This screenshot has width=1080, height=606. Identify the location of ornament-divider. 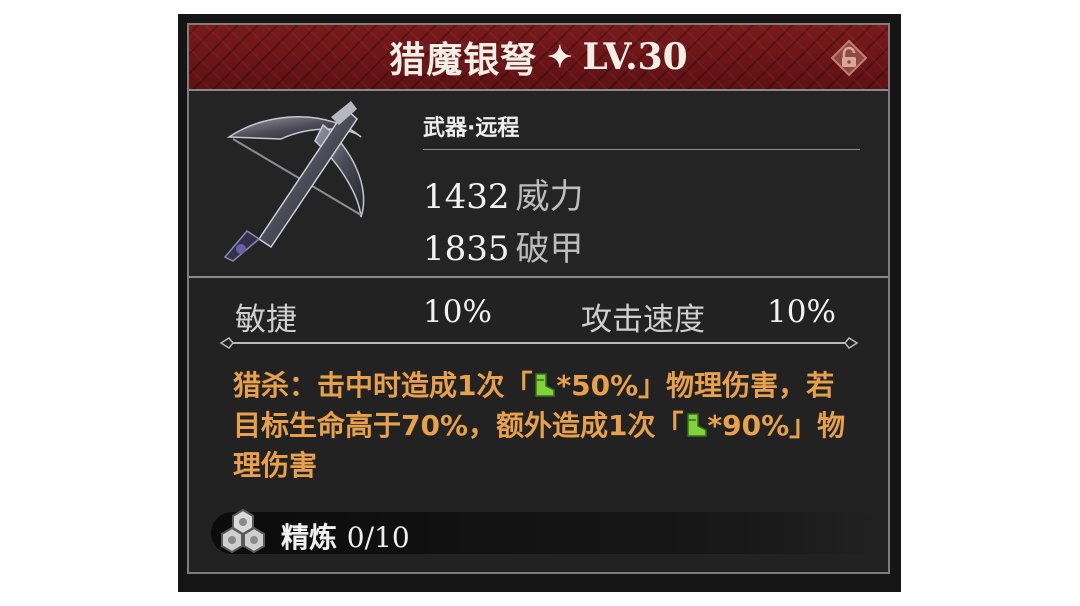
(539, 343).